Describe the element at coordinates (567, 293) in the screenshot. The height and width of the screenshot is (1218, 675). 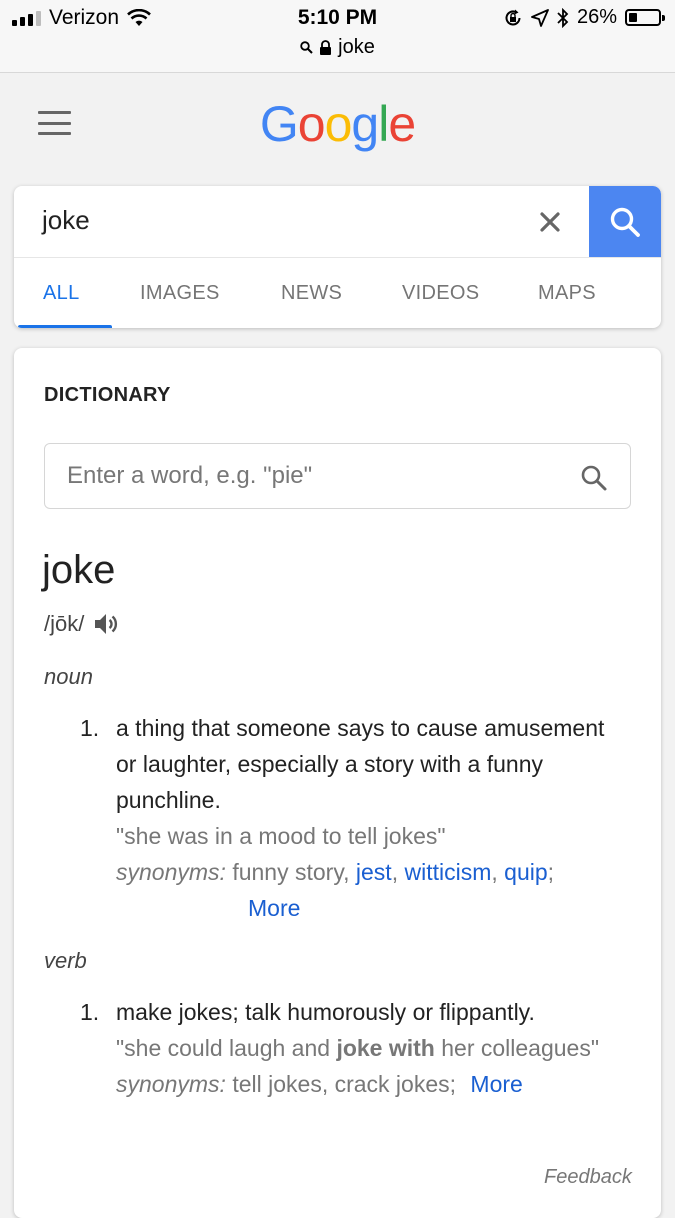
I see `tab-maps: MAPS` at that location.